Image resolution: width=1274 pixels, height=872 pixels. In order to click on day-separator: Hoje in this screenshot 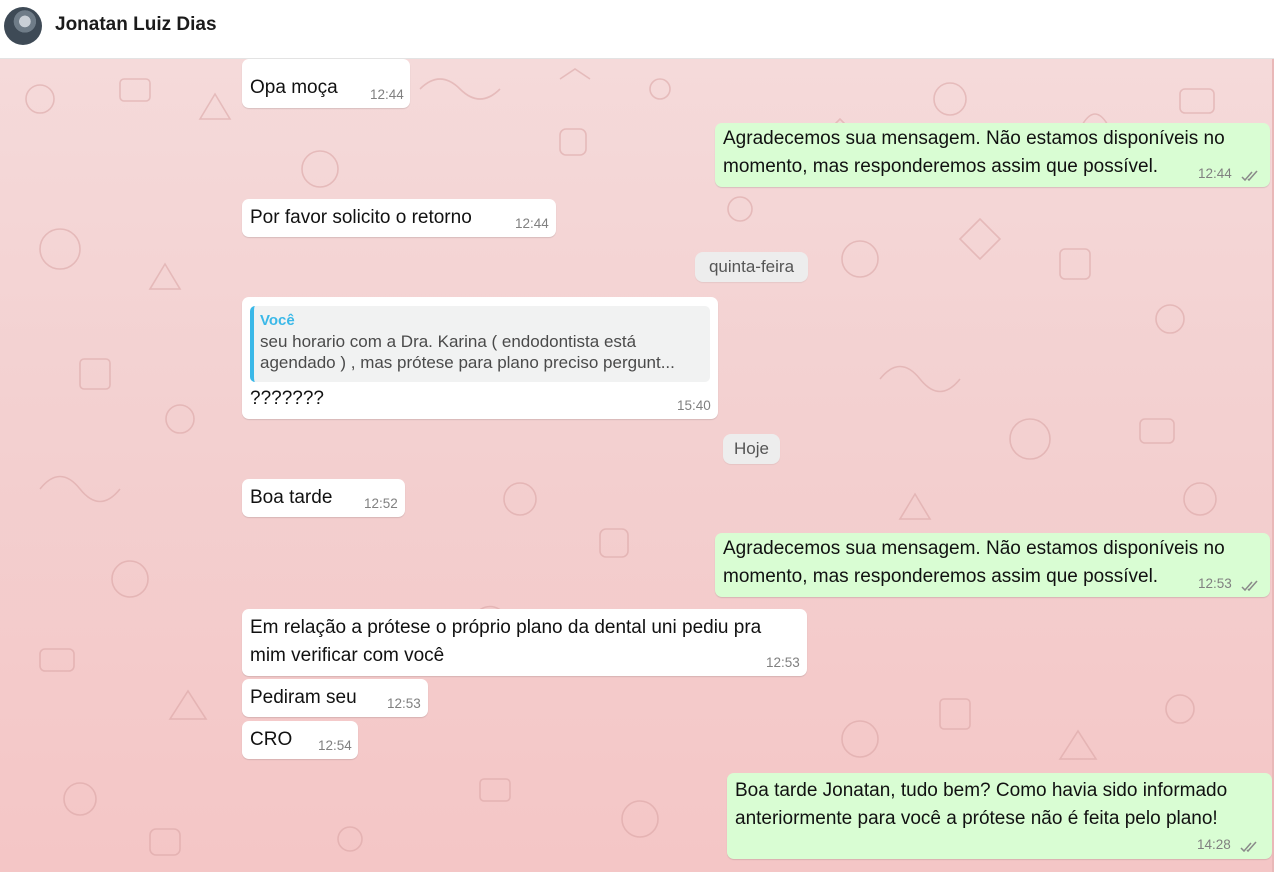, I will do `click(751, 449)`.